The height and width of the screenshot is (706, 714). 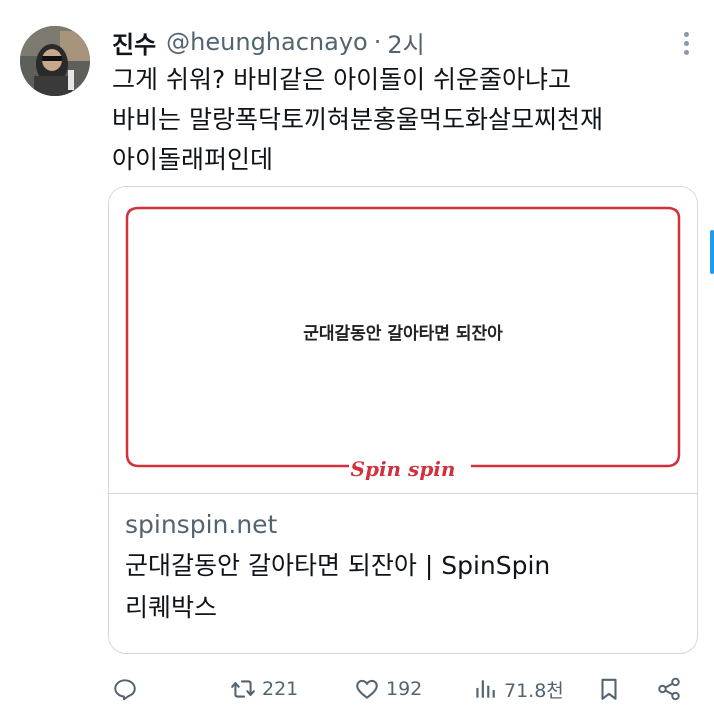 I want to click on views-button: 71.8천, so click(x=518, y=689).